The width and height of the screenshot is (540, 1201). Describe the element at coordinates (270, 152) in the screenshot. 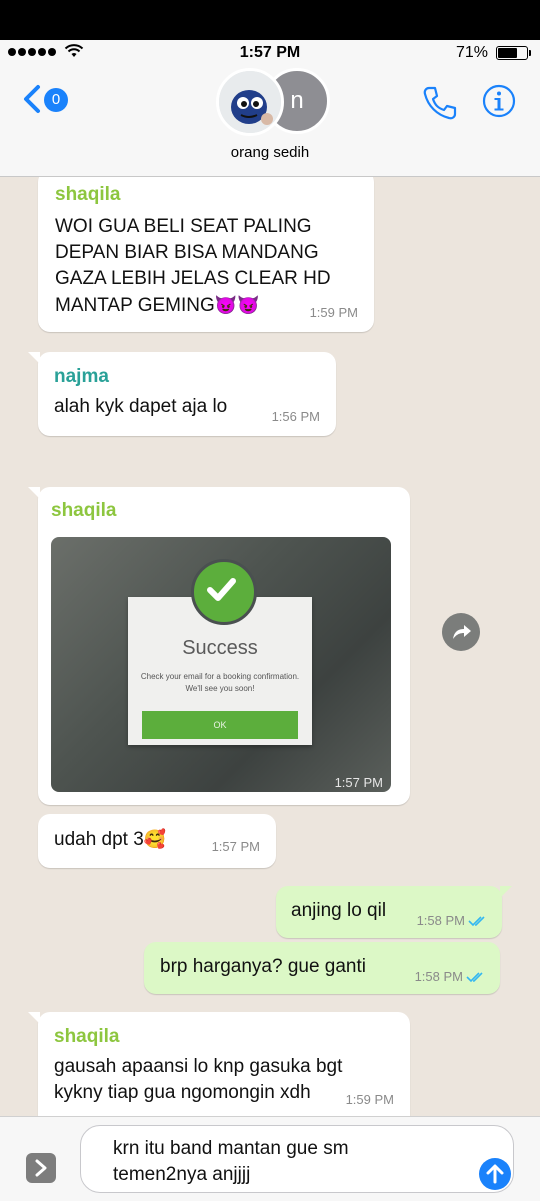

I see `group-name: orang sedih` at that location.